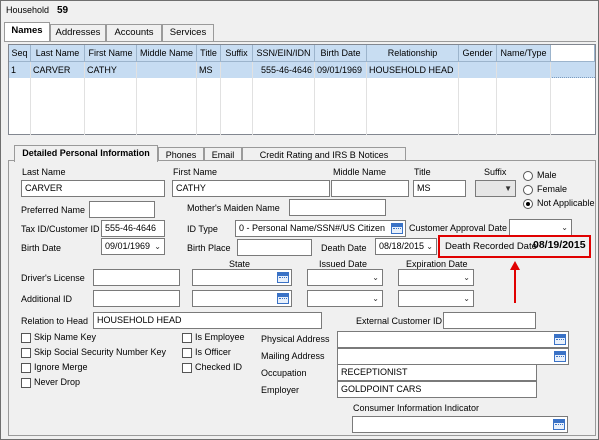 The width and height of the screenshot is (599, 440). I want to click on checked-id-label: Checked ID, so click(219, 367).